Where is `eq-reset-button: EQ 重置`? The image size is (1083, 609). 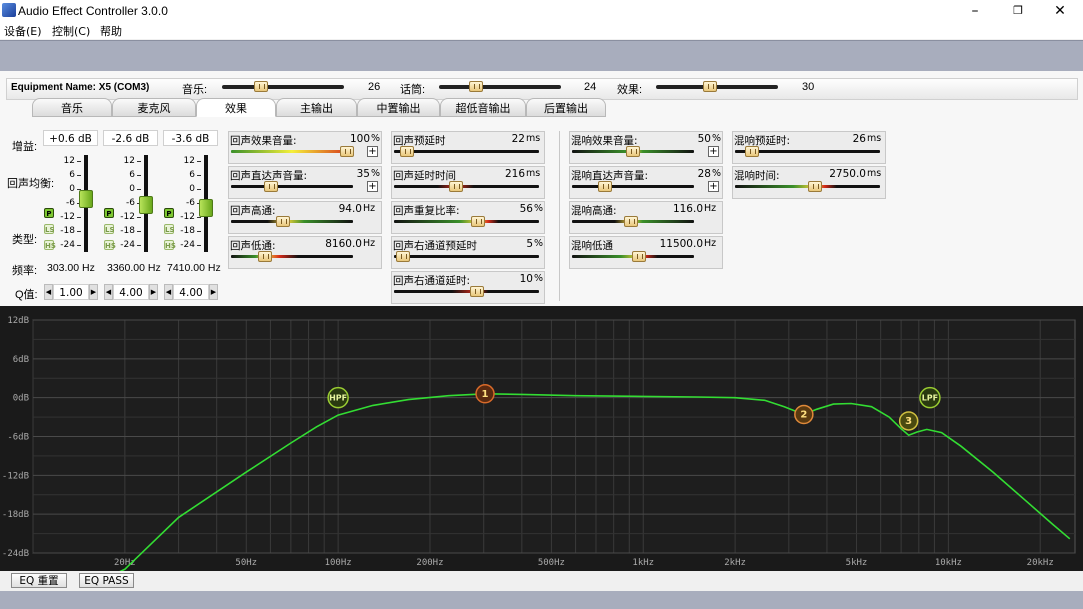 eq-reset-button: EQ 重置 is located at coordinates (39, 580).